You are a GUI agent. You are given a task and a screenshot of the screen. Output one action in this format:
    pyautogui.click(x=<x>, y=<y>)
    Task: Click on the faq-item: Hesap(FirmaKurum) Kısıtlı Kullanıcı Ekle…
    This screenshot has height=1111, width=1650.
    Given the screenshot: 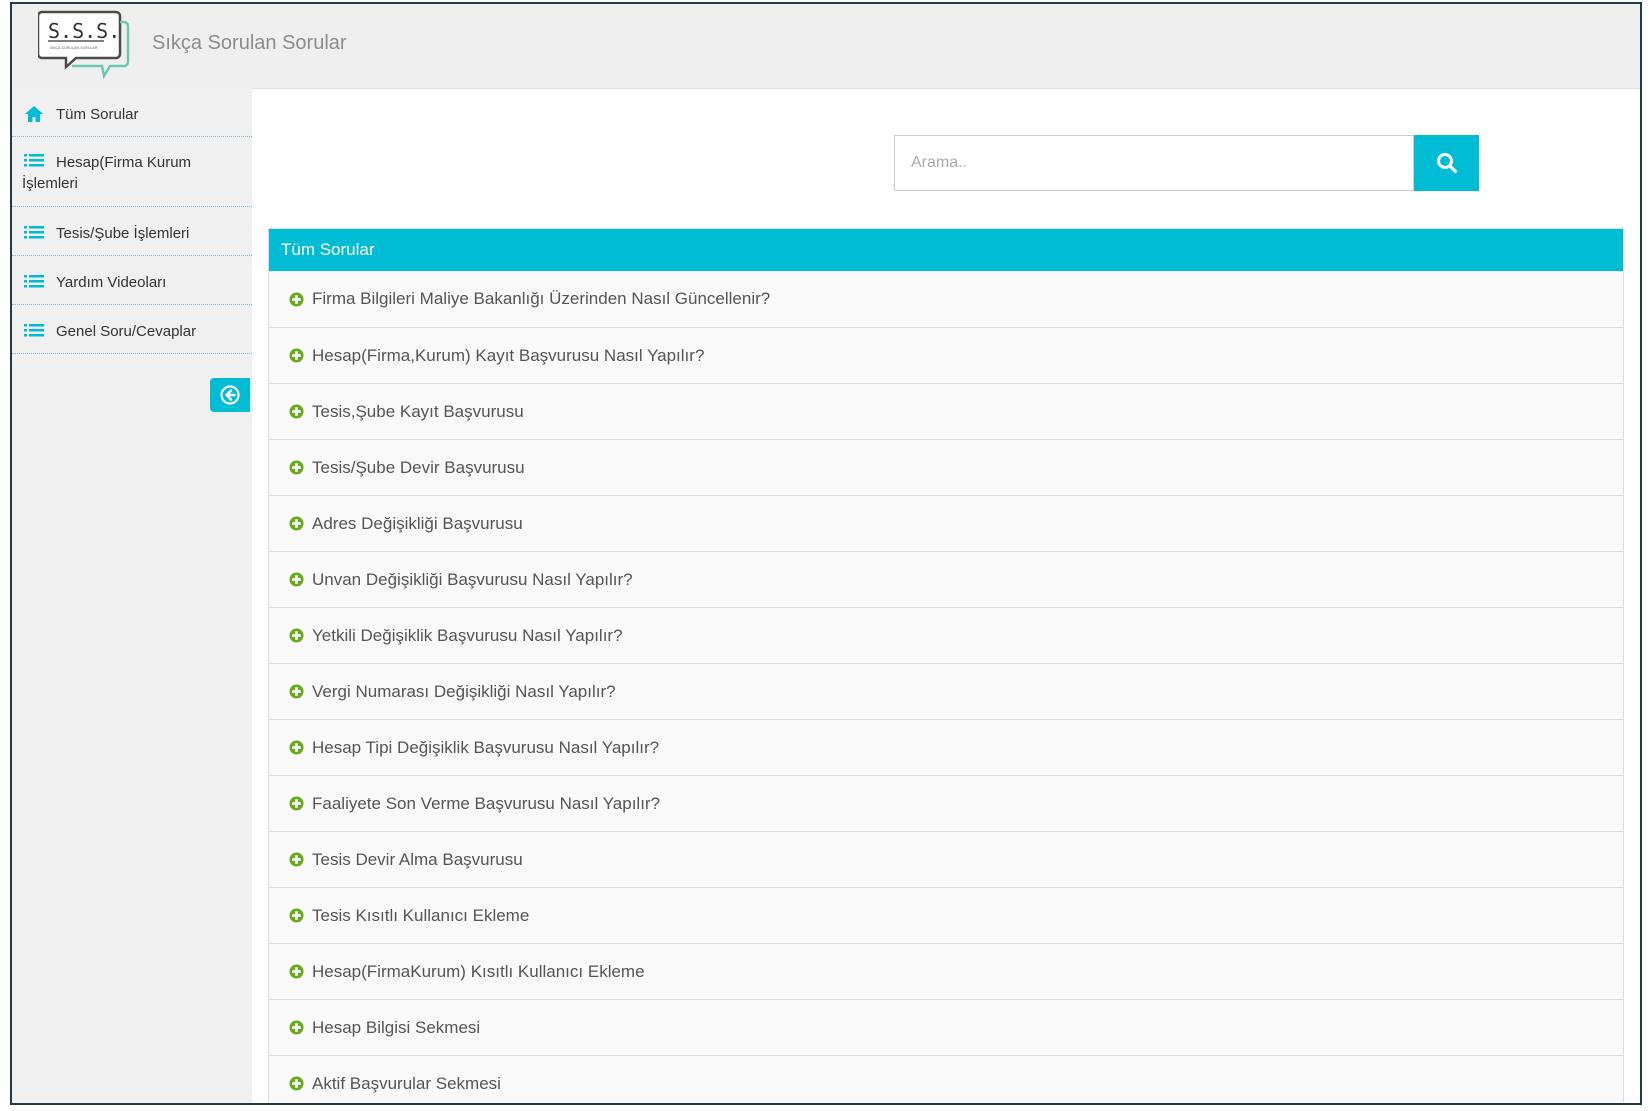 What is the action you would take?
    pyautogui.click(x=946, y=971)
    